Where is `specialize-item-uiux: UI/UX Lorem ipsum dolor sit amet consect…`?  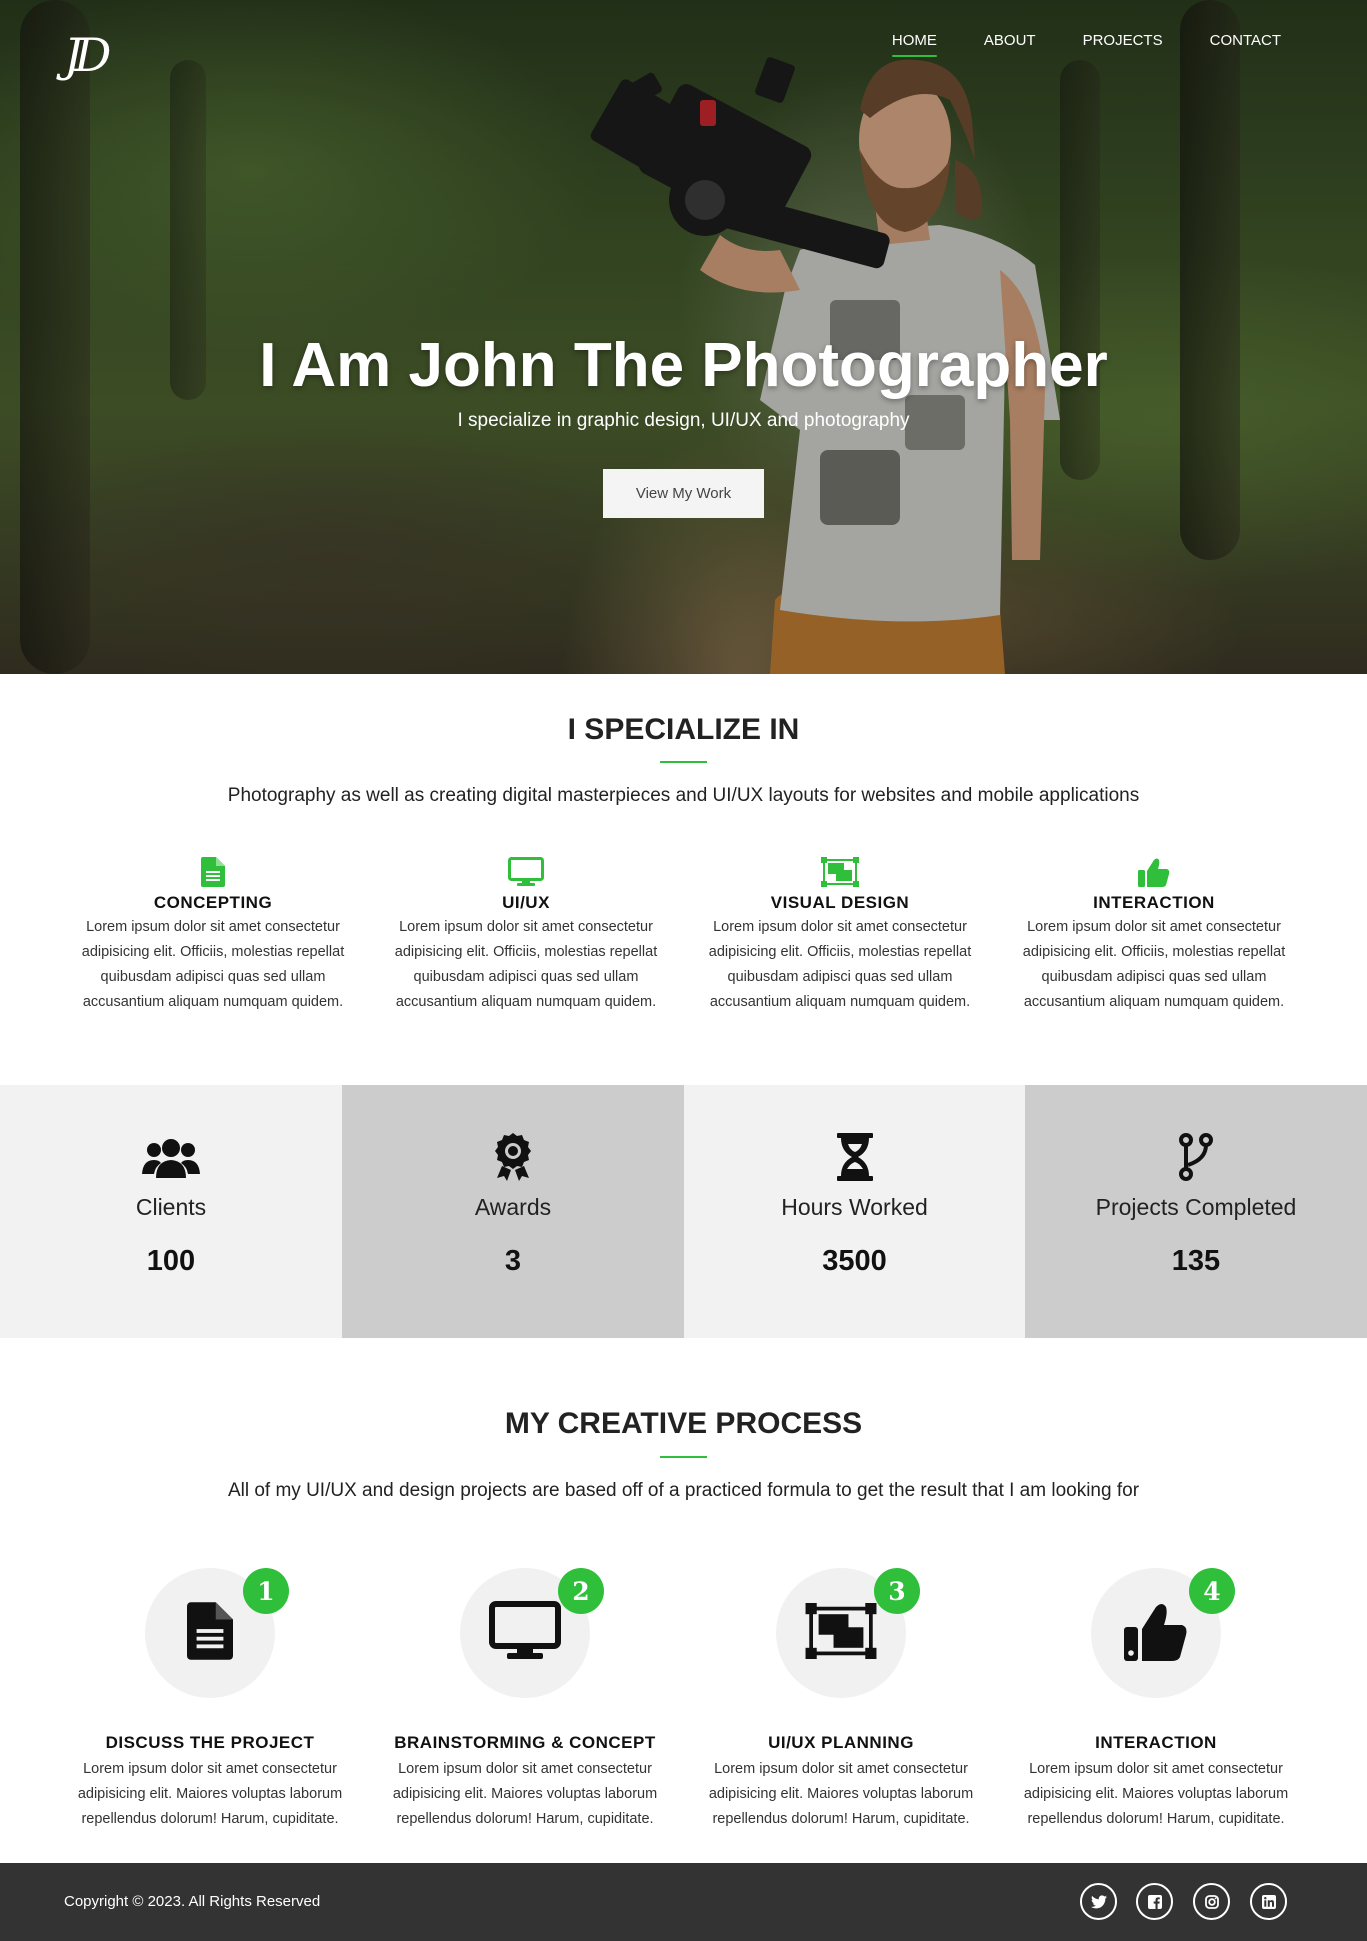 specialize-item-uiux: UI/UX Lorem ipsum dolor sit amet consect… is located at coordinates (526, 935).